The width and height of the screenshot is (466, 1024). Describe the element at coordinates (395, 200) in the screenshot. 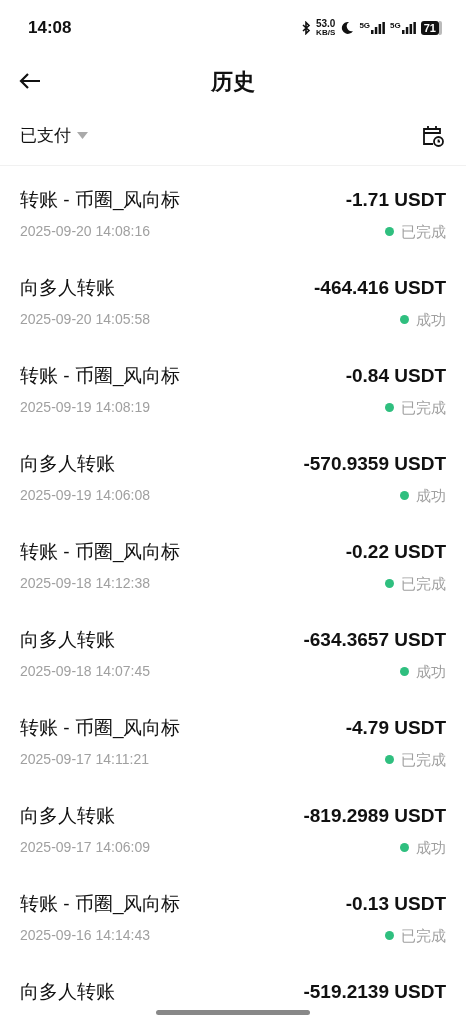

I see `transaction-amount: -1.71 USDT` at that location.